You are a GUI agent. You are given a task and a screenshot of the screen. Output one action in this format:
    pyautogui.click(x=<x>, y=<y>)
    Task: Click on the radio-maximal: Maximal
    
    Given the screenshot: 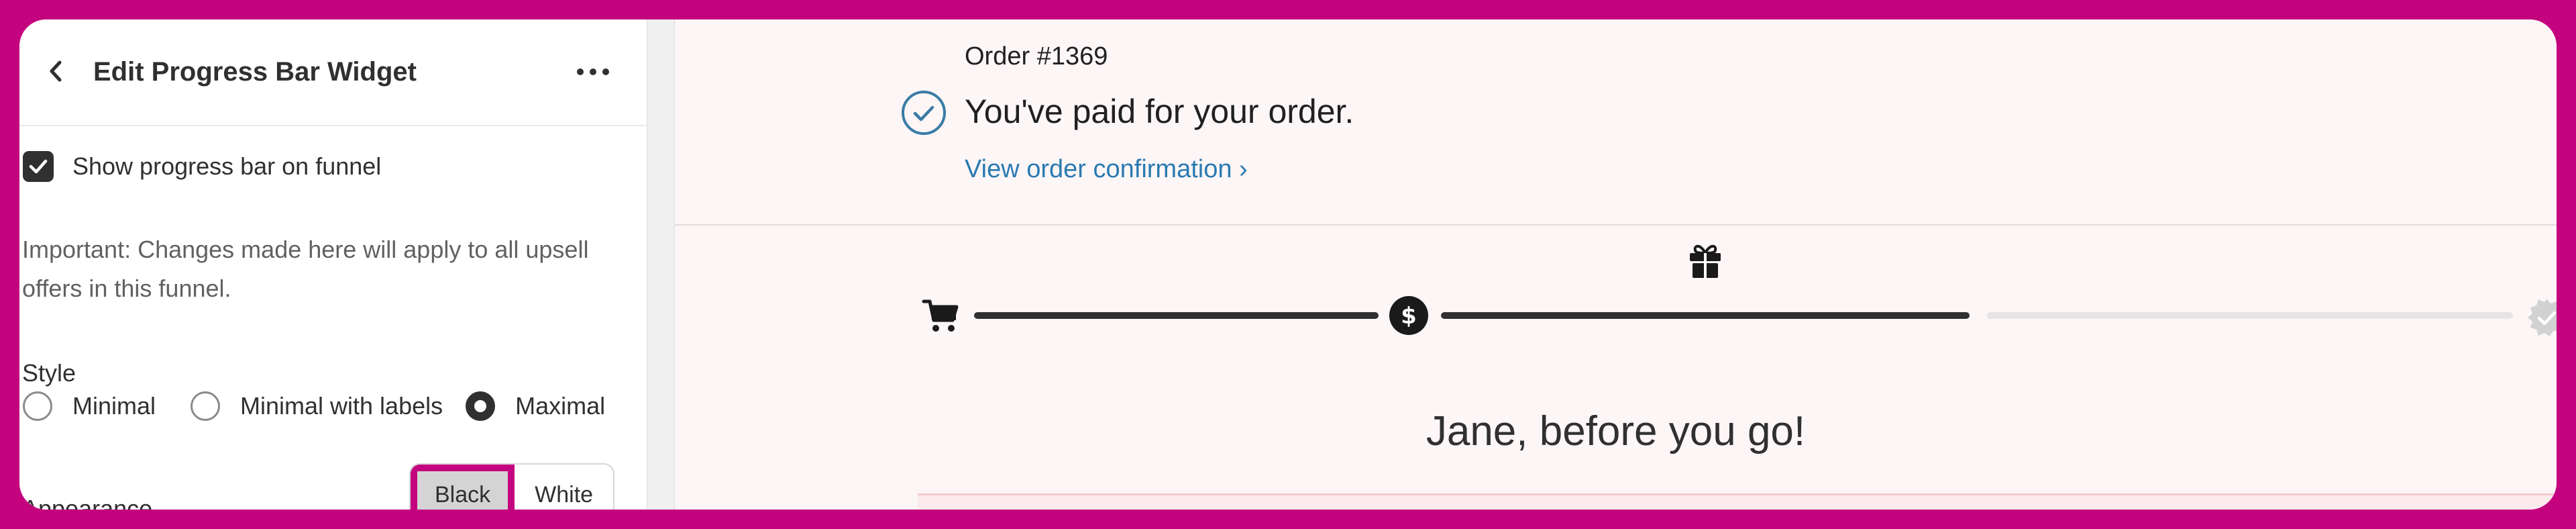 What is the action you would take?
    pyautogui.click(x=535, y=406)
    